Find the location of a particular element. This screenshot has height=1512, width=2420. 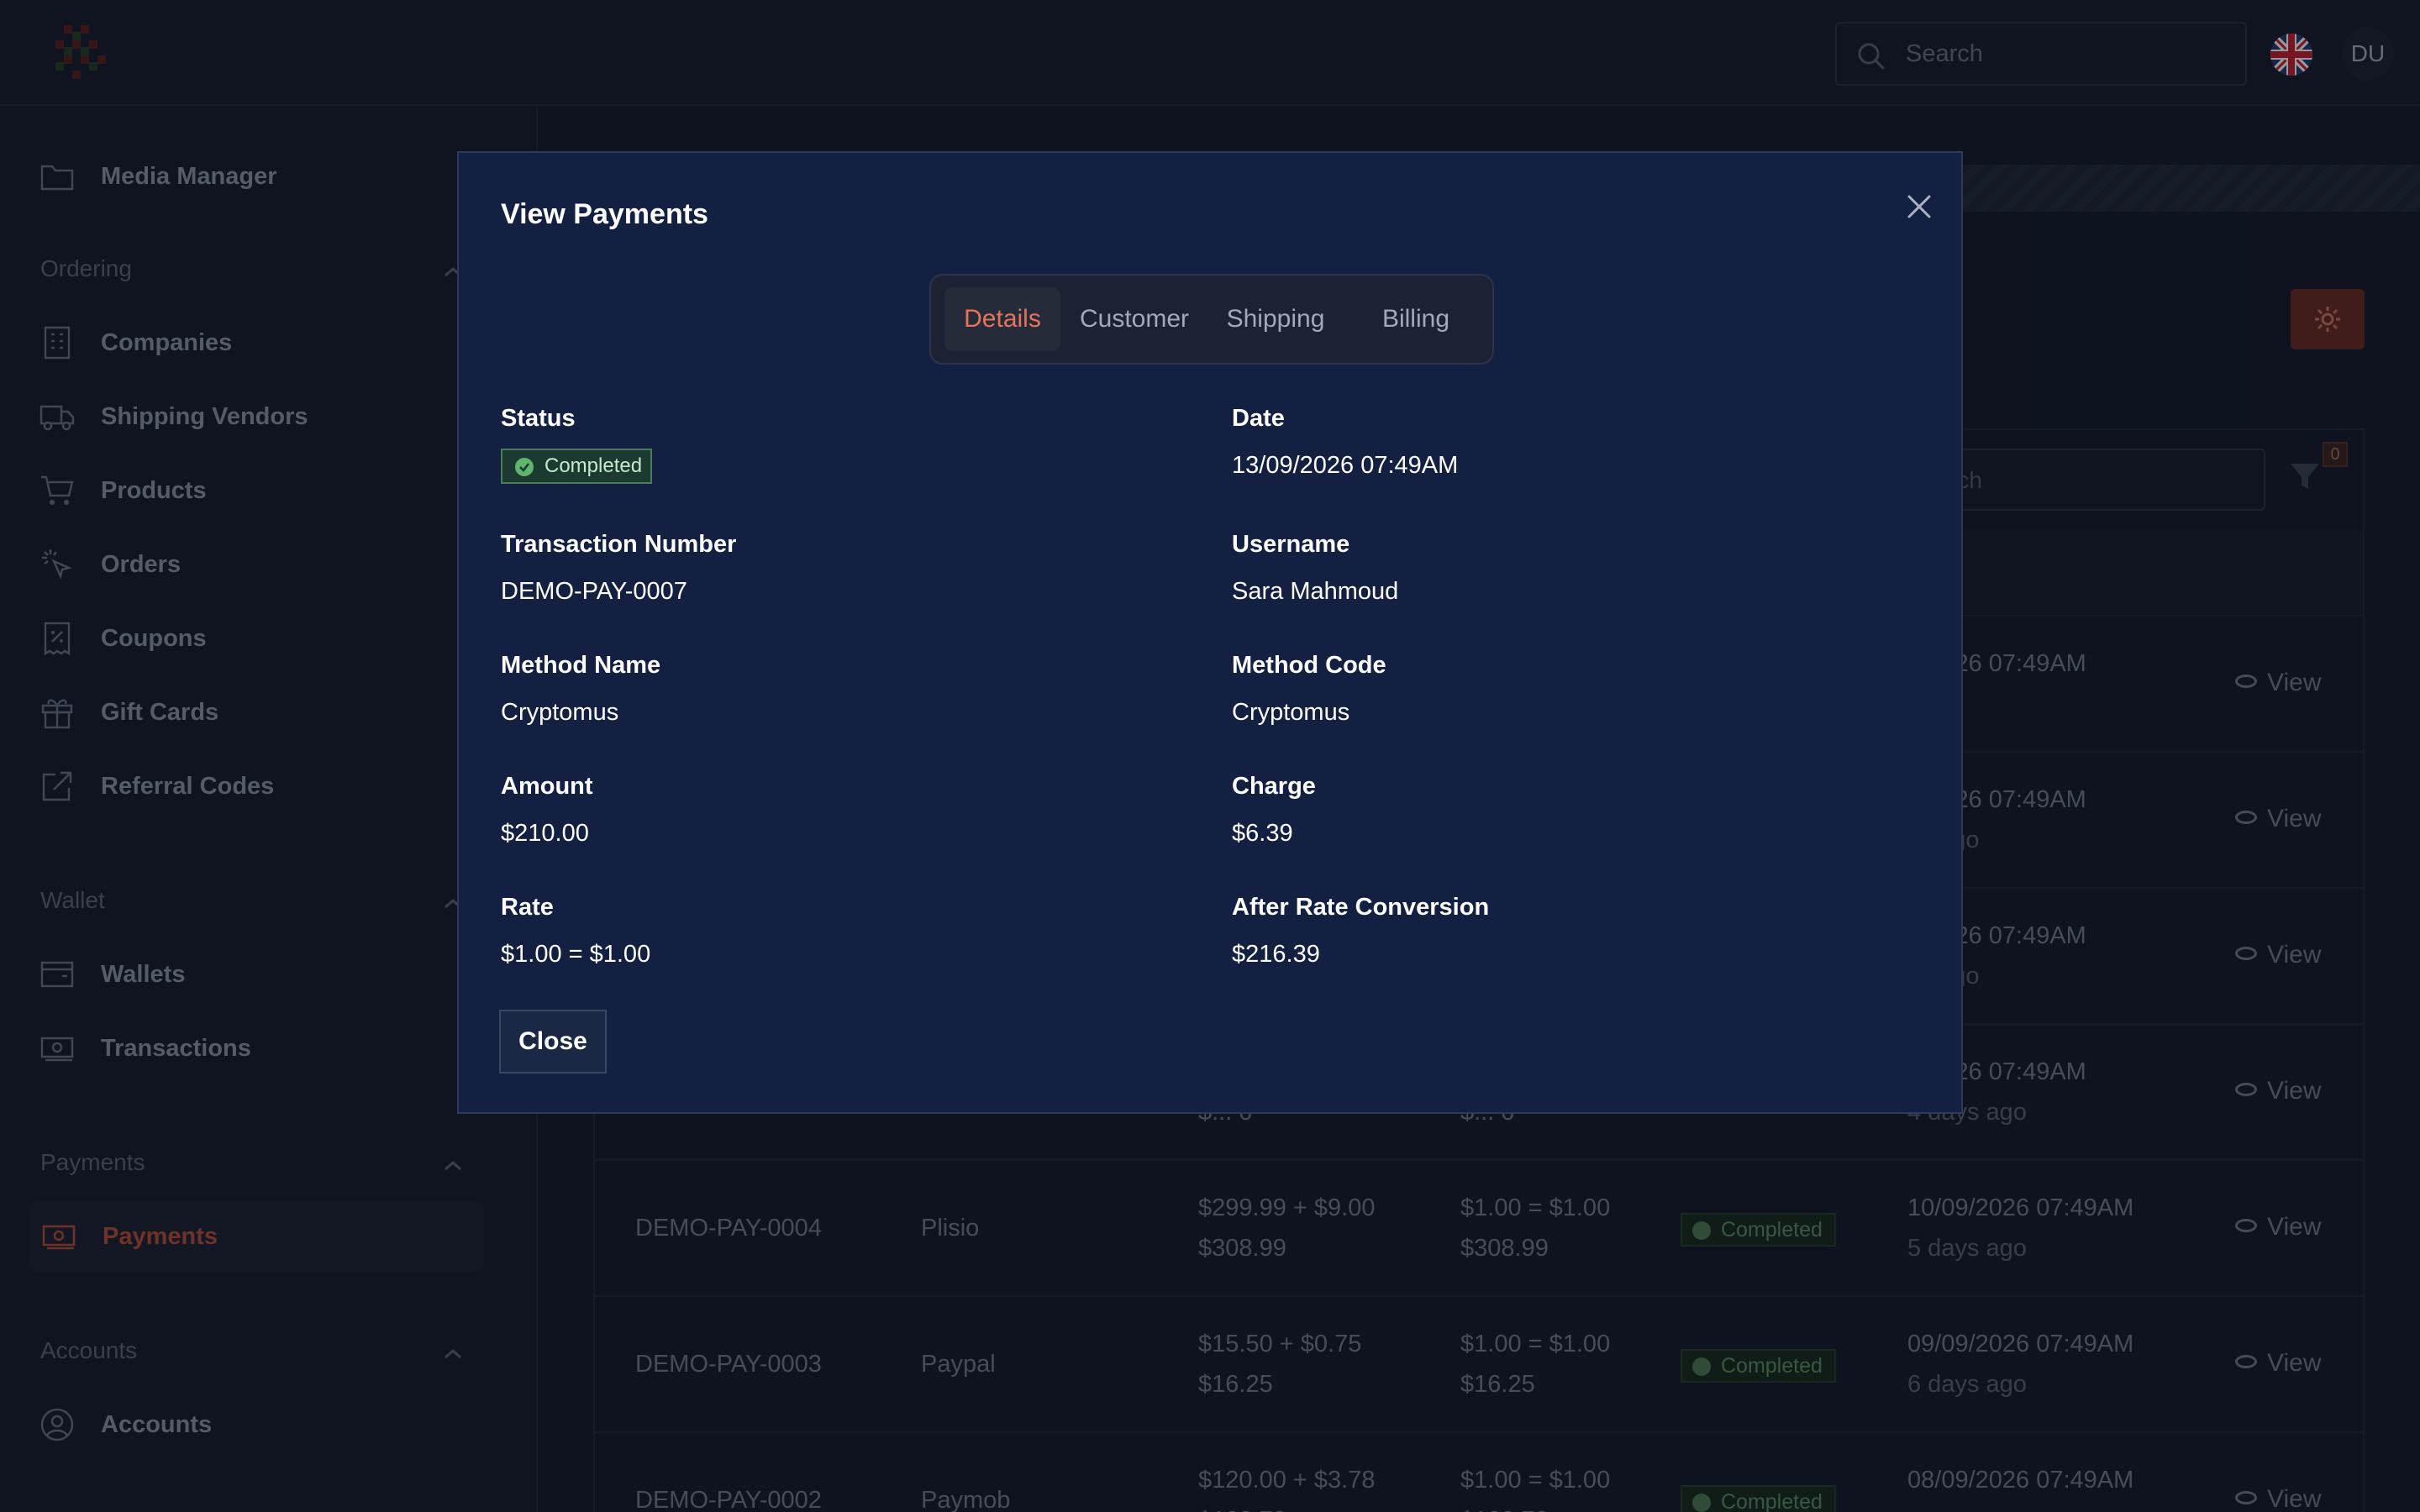

username-value: Sara Mahmoud is located at coordinates (1316, 591).